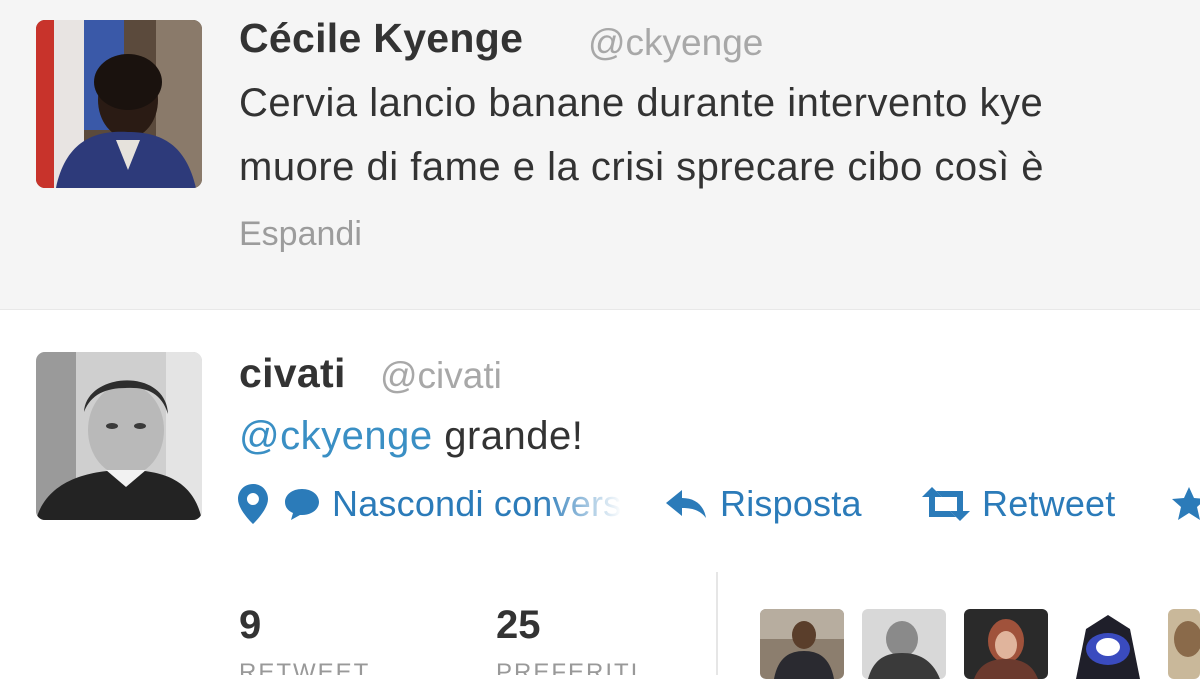 This screenshot has width=1200, height=679. I want to click on handle-civati: @civati, so click(441, 376).